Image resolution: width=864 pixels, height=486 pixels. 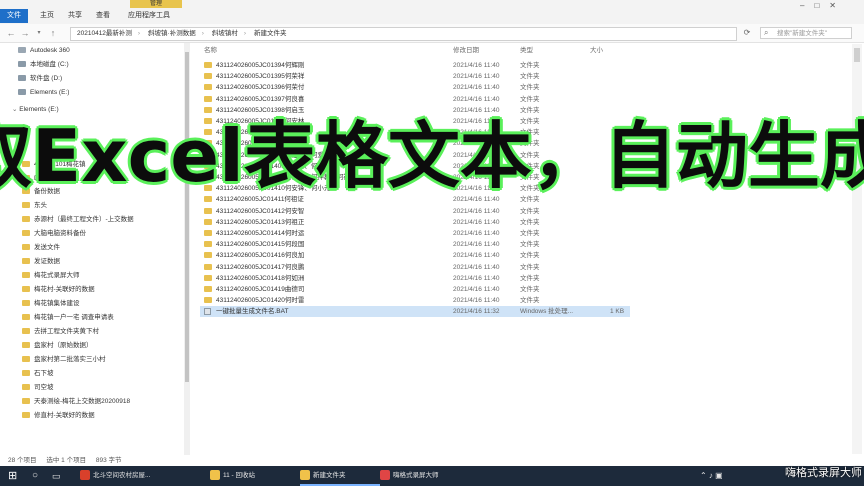 I want to click on up-icon: ↑, so click(x=53, y=33).